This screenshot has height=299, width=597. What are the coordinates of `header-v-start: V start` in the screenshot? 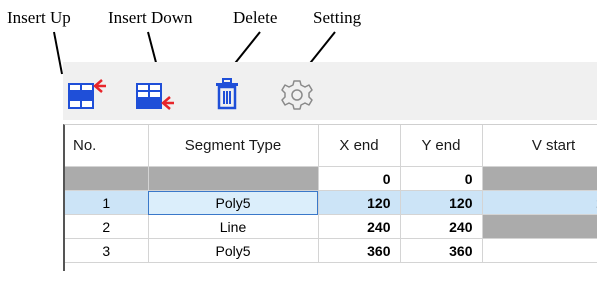 It's located at (539, 146).